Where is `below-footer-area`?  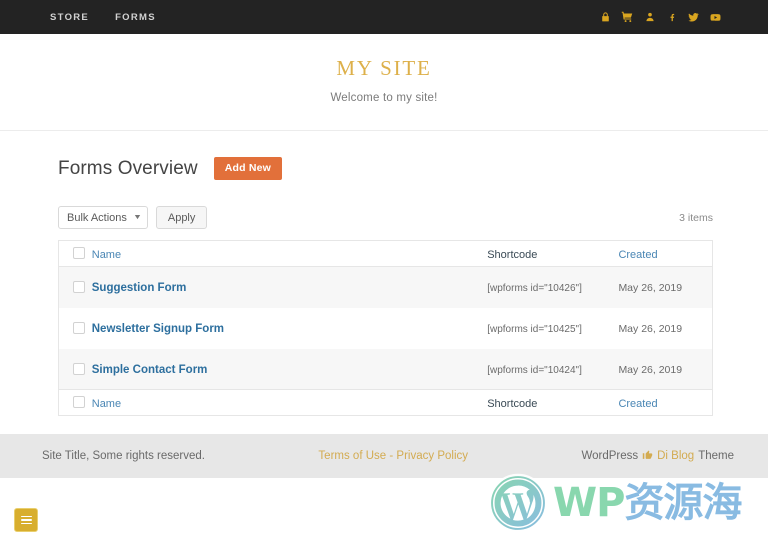
below-footer-area is located at coordinates (384, 512).